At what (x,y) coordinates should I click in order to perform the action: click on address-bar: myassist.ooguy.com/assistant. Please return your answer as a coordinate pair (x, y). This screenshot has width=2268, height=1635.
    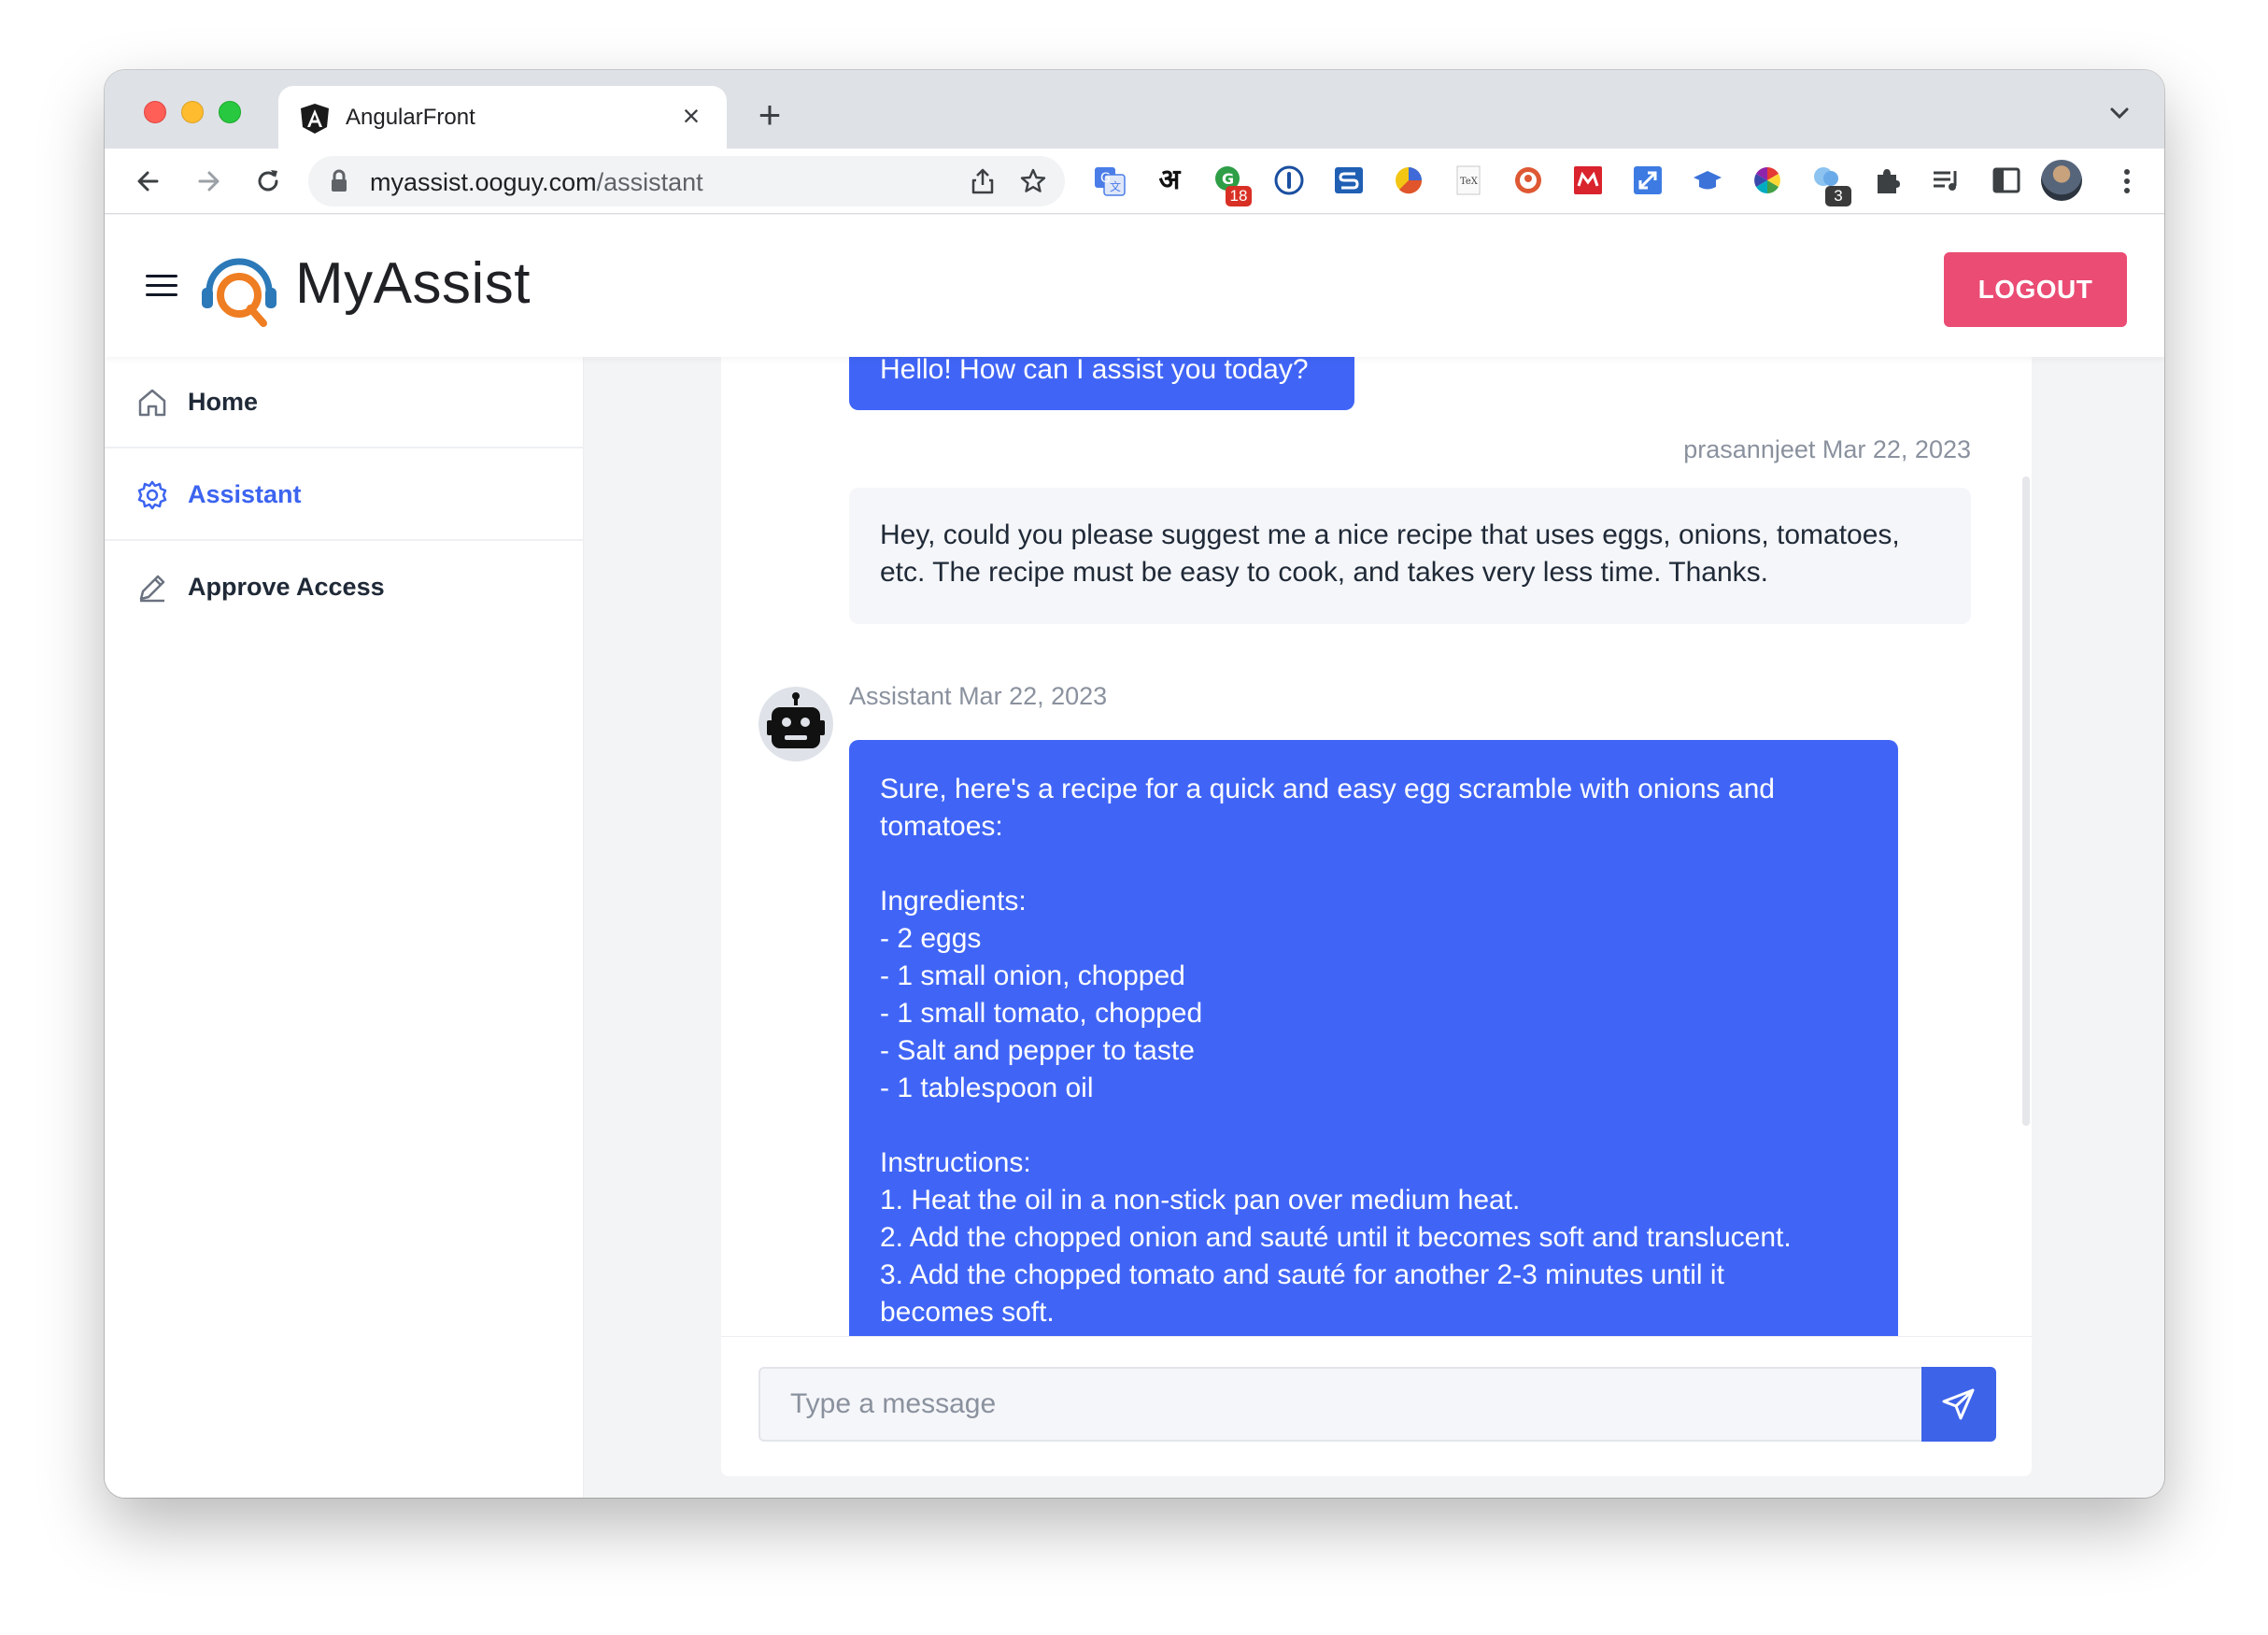
    Looking at the image, I should click on (686, 181).